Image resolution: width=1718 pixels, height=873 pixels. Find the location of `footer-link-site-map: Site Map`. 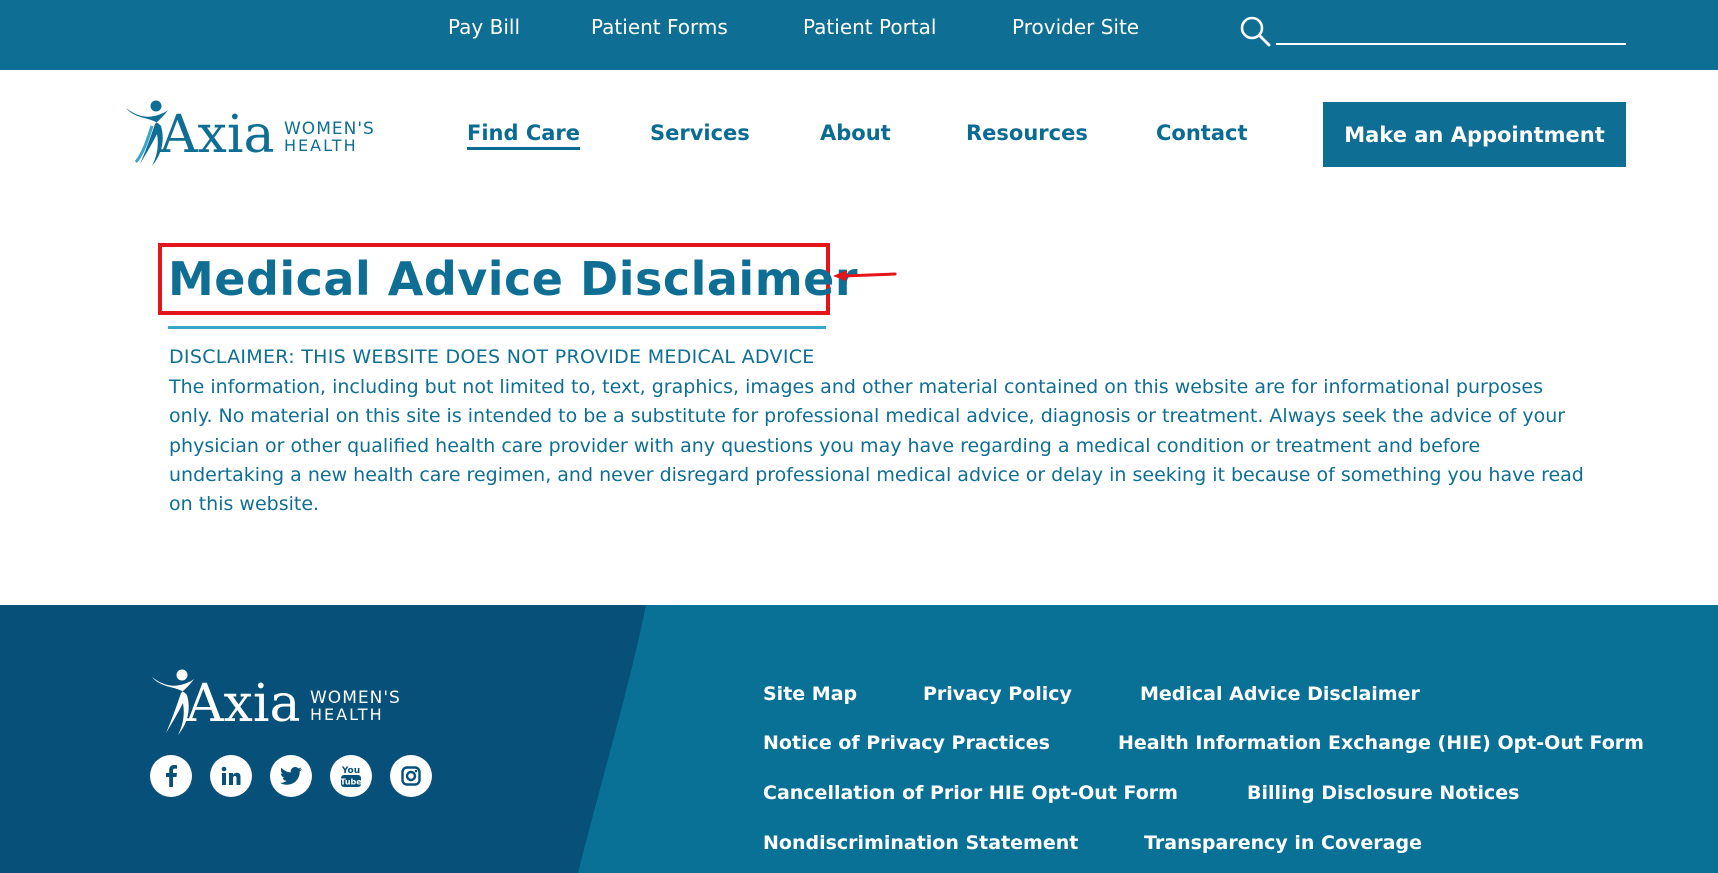

footer-link-site-map: Site Map is located at coordinates (810, 694).